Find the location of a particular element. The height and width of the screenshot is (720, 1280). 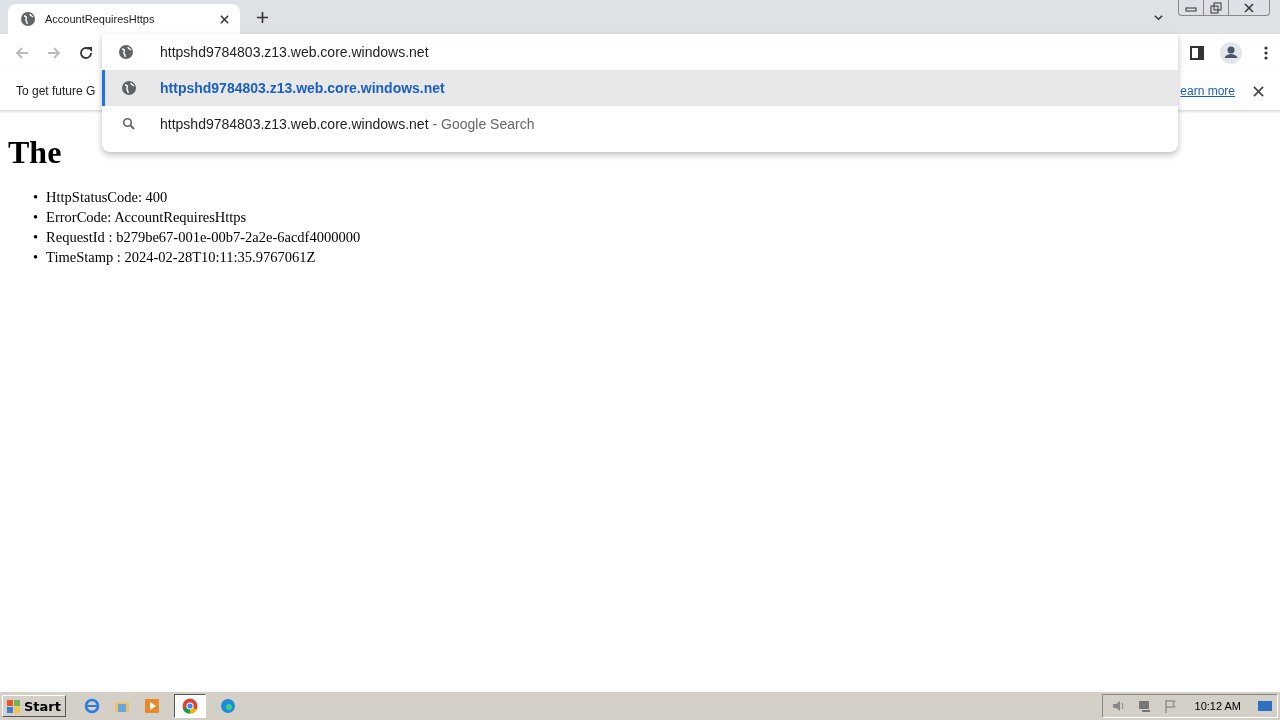

browser-icon is located at coordinates (190, 706).